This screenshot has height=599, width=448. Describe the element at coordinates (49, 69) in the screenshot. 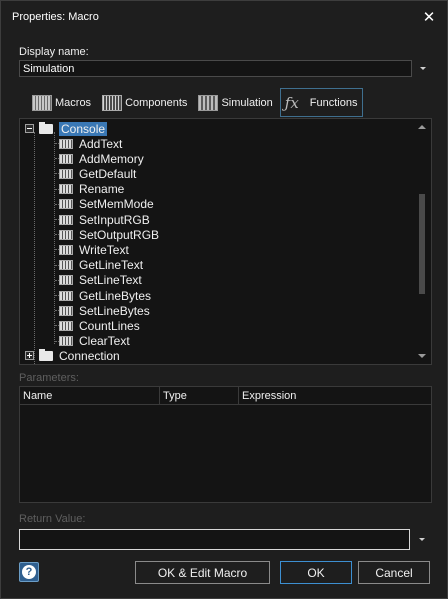

I see `display-name-value: Simulation` at that location.